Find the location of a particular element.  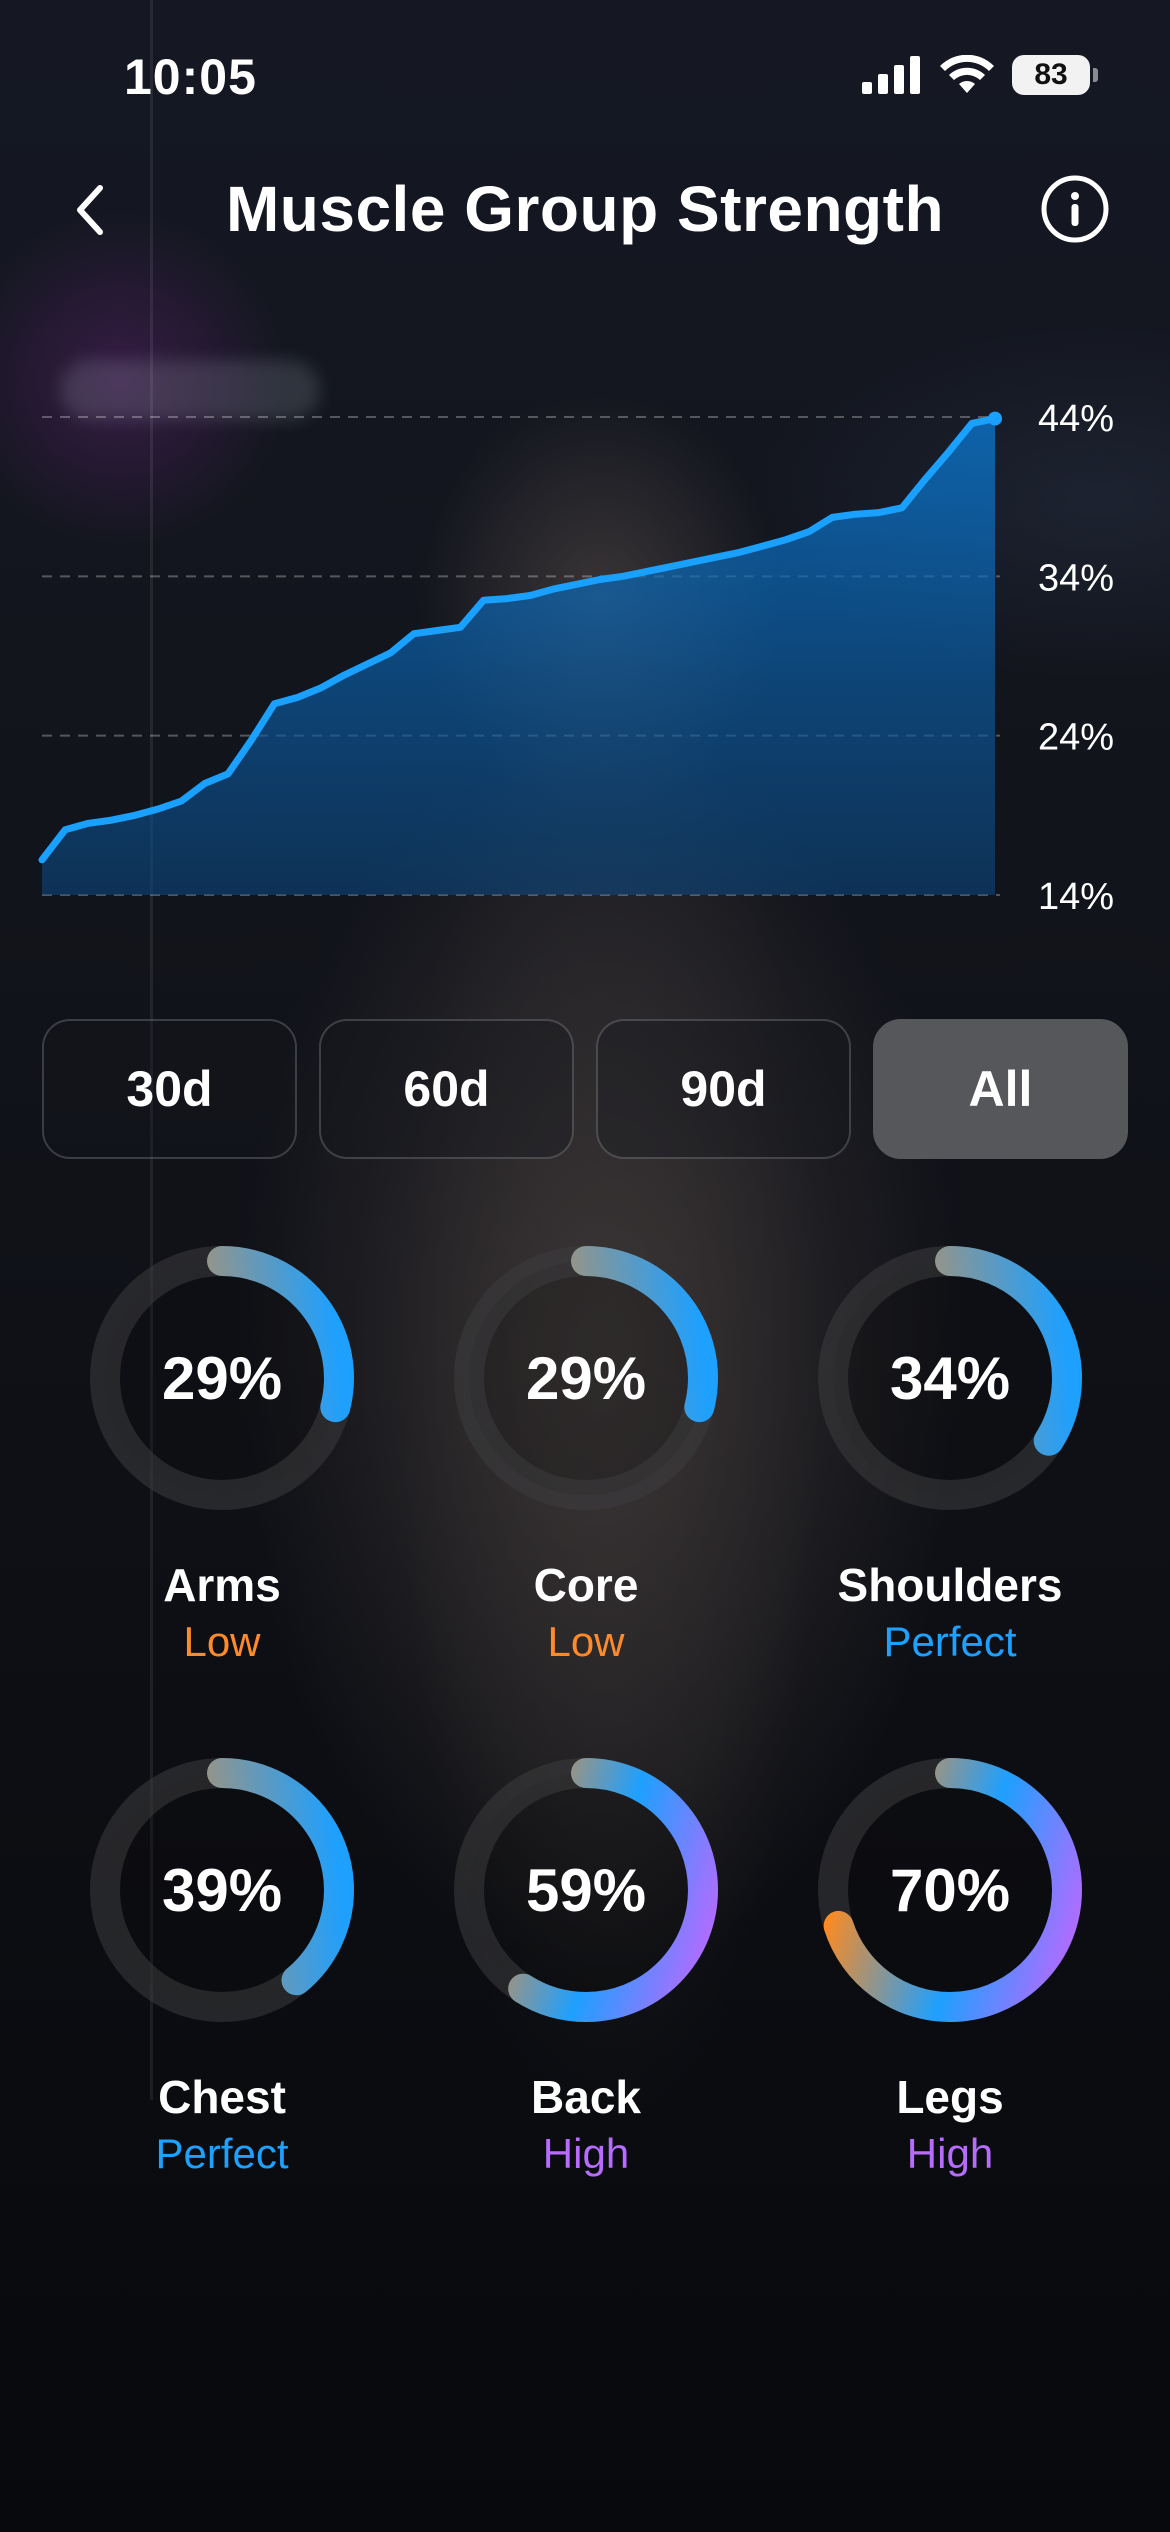

info-icon is located at coordinates (1075, 209).